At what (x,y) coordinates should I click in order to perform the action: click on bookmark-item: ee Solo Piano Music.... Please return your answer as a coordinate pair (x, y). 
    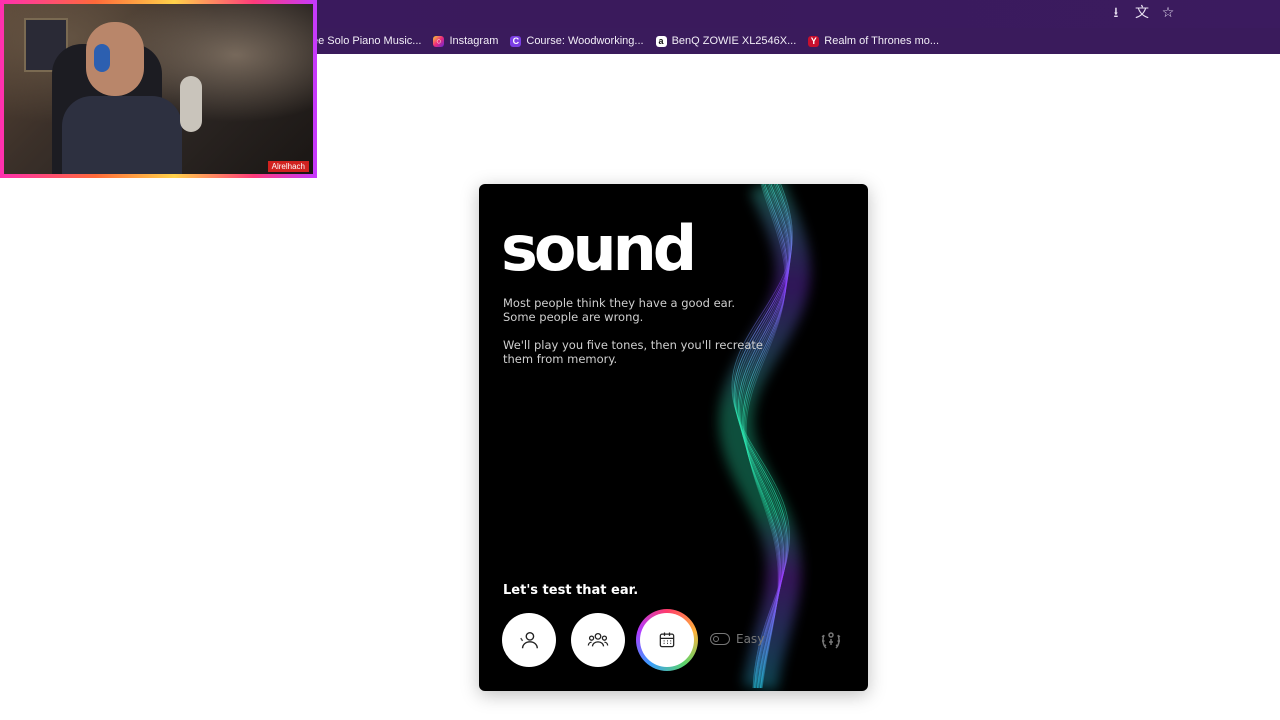
    Looking at the image, I should click on (366, 41).